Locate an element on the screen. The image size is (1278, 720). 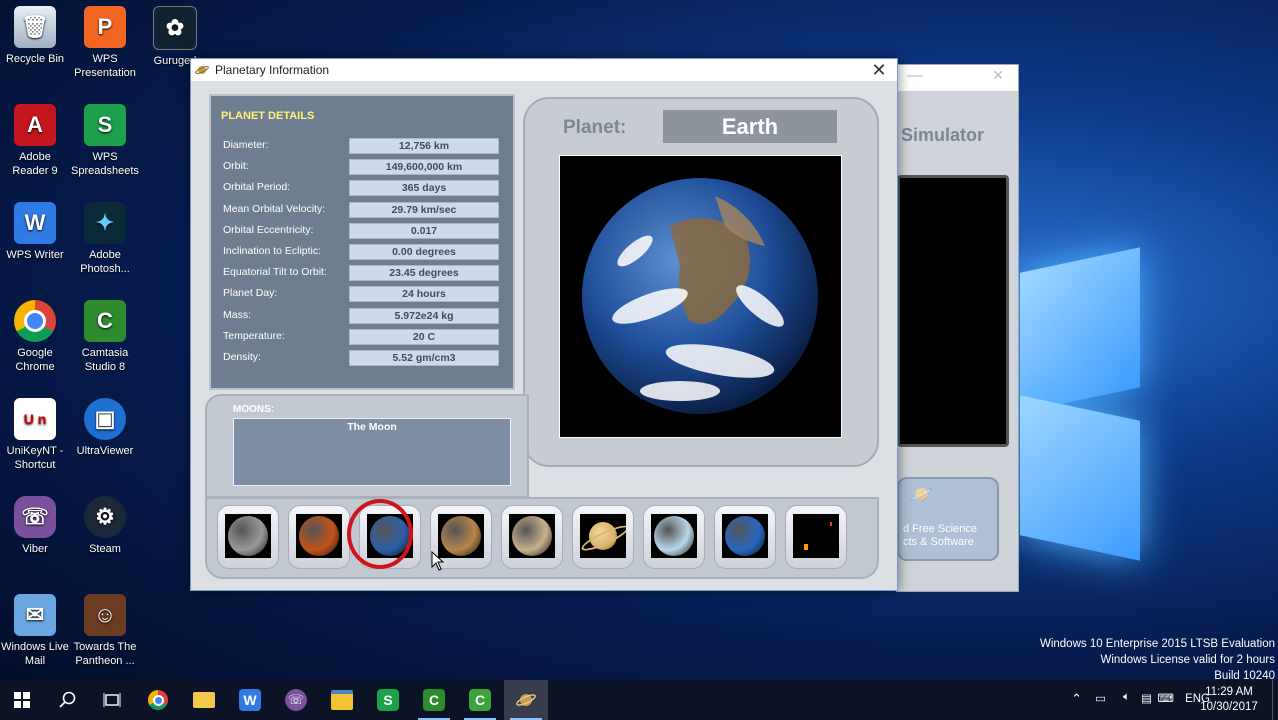
detail-value: 5.52 gm/cm3 is located at coordinates (424, 358).